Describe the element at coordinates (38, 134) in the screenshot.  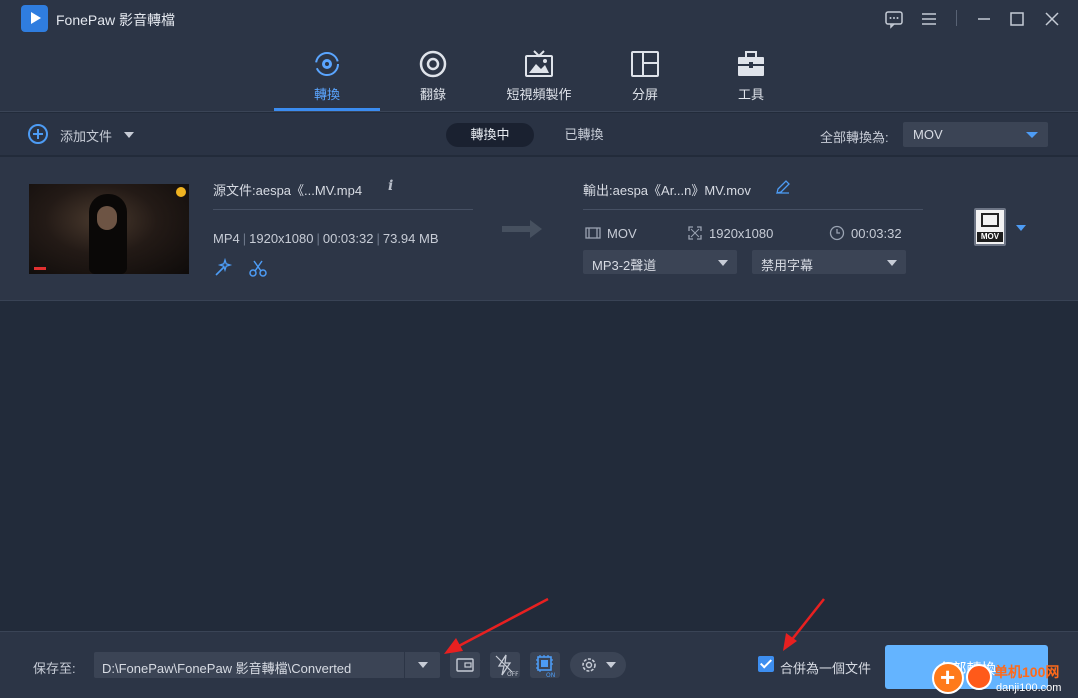
I see `add-icon` at that location.